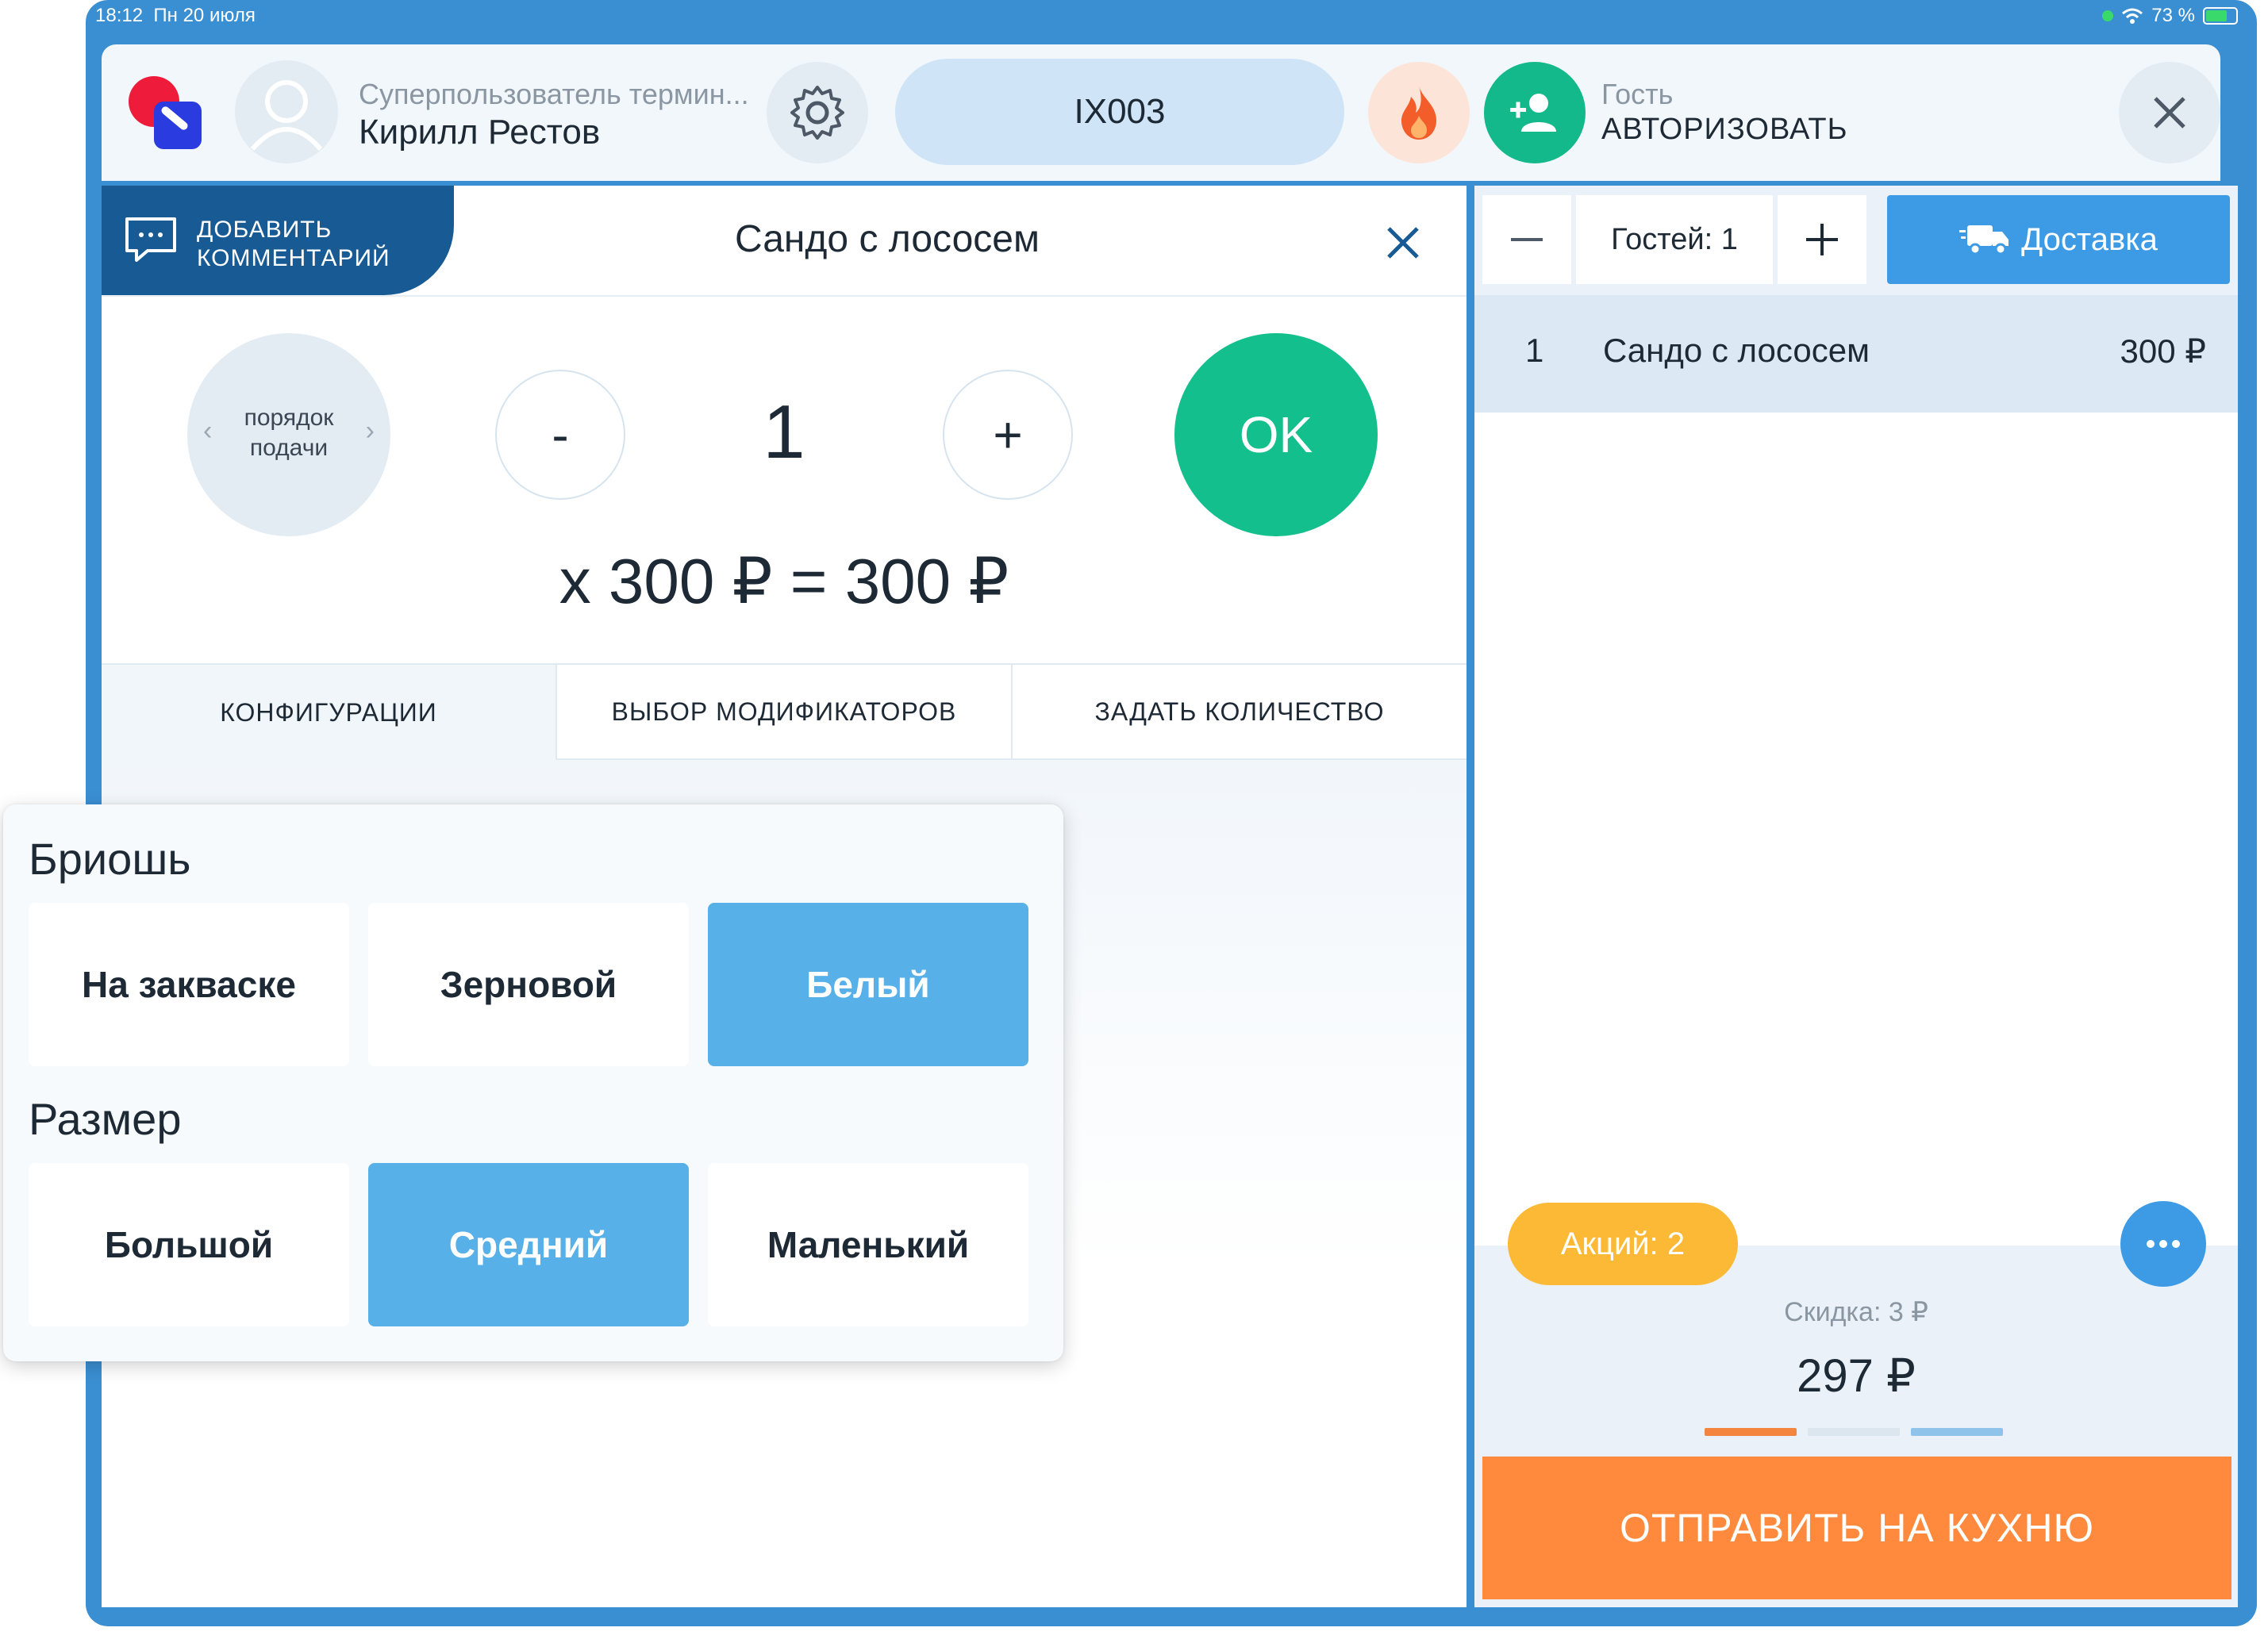 This screenshot has height=1639, width=2268. I want to click on guest-label: Гость, so click(1637, 94).